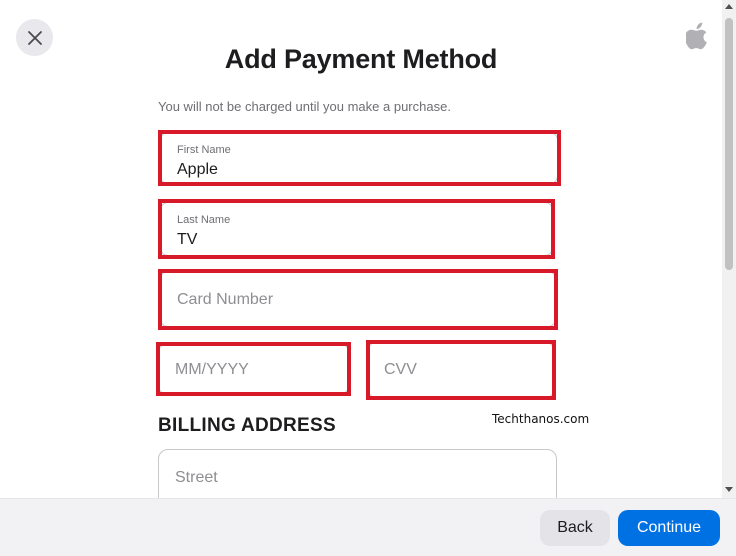  Describe the element at coordinates (204, 150) in the screenshot. I see `first-name-label: First Name` at that location.